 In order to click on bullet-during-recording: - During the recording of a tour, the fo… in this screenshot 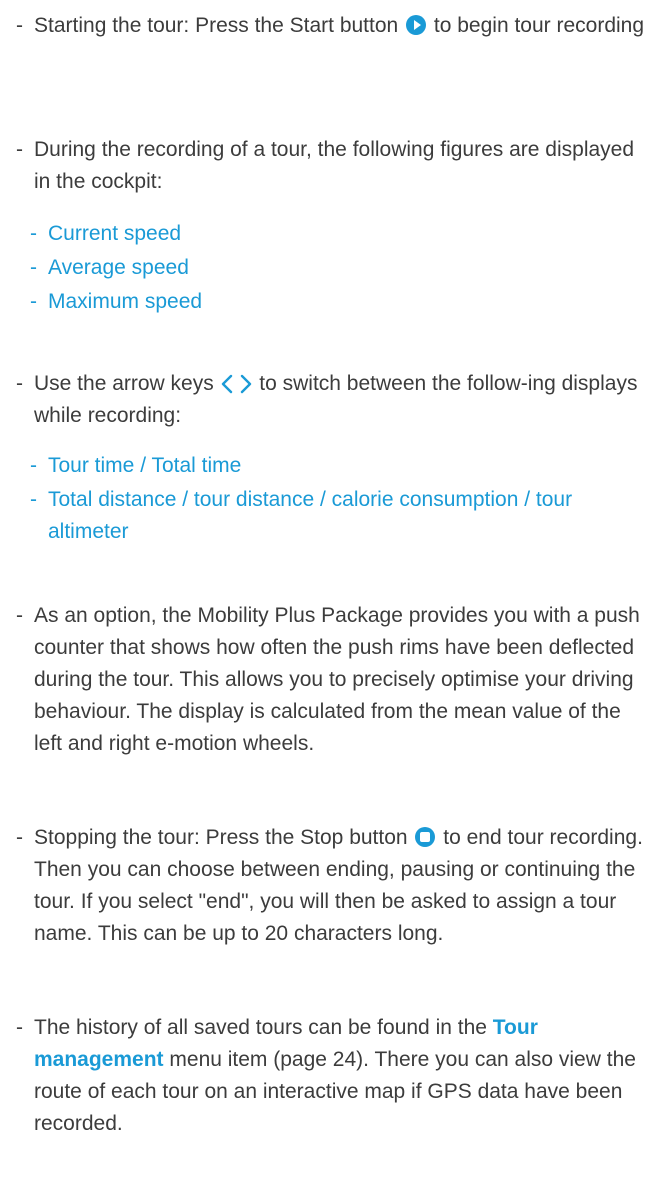, I will do `click(331, 166)`.